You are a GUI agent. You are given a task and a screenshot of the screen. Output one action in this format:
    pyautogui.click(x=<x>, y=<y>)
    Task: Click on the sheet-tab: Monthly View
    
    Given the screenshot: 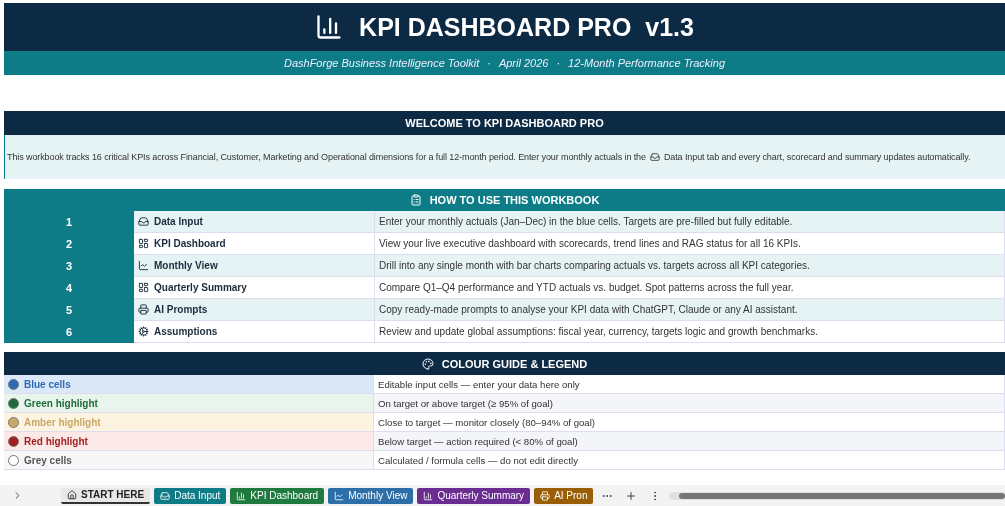 What is the action you would take?
    pyautogui.click(x=371, y=495)
    